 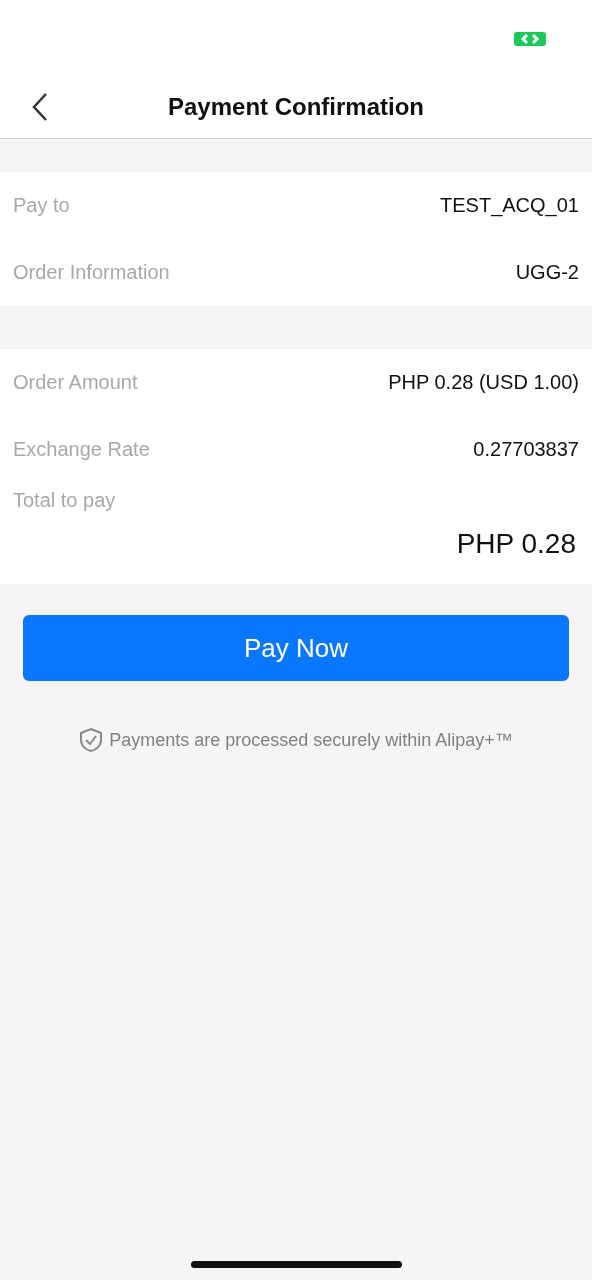 What do you see at coordinates (81, 449) in the screenshot?
I see `field-label: Exchange Rate` at bounding box center [81, 449].